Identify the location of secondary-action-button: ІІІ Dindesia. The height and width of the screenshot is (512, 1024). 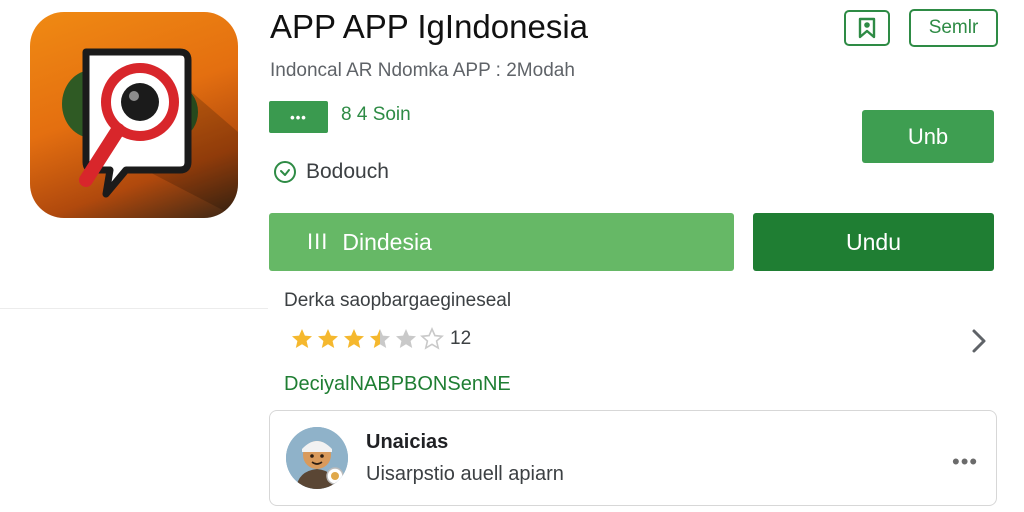
(501, 242).